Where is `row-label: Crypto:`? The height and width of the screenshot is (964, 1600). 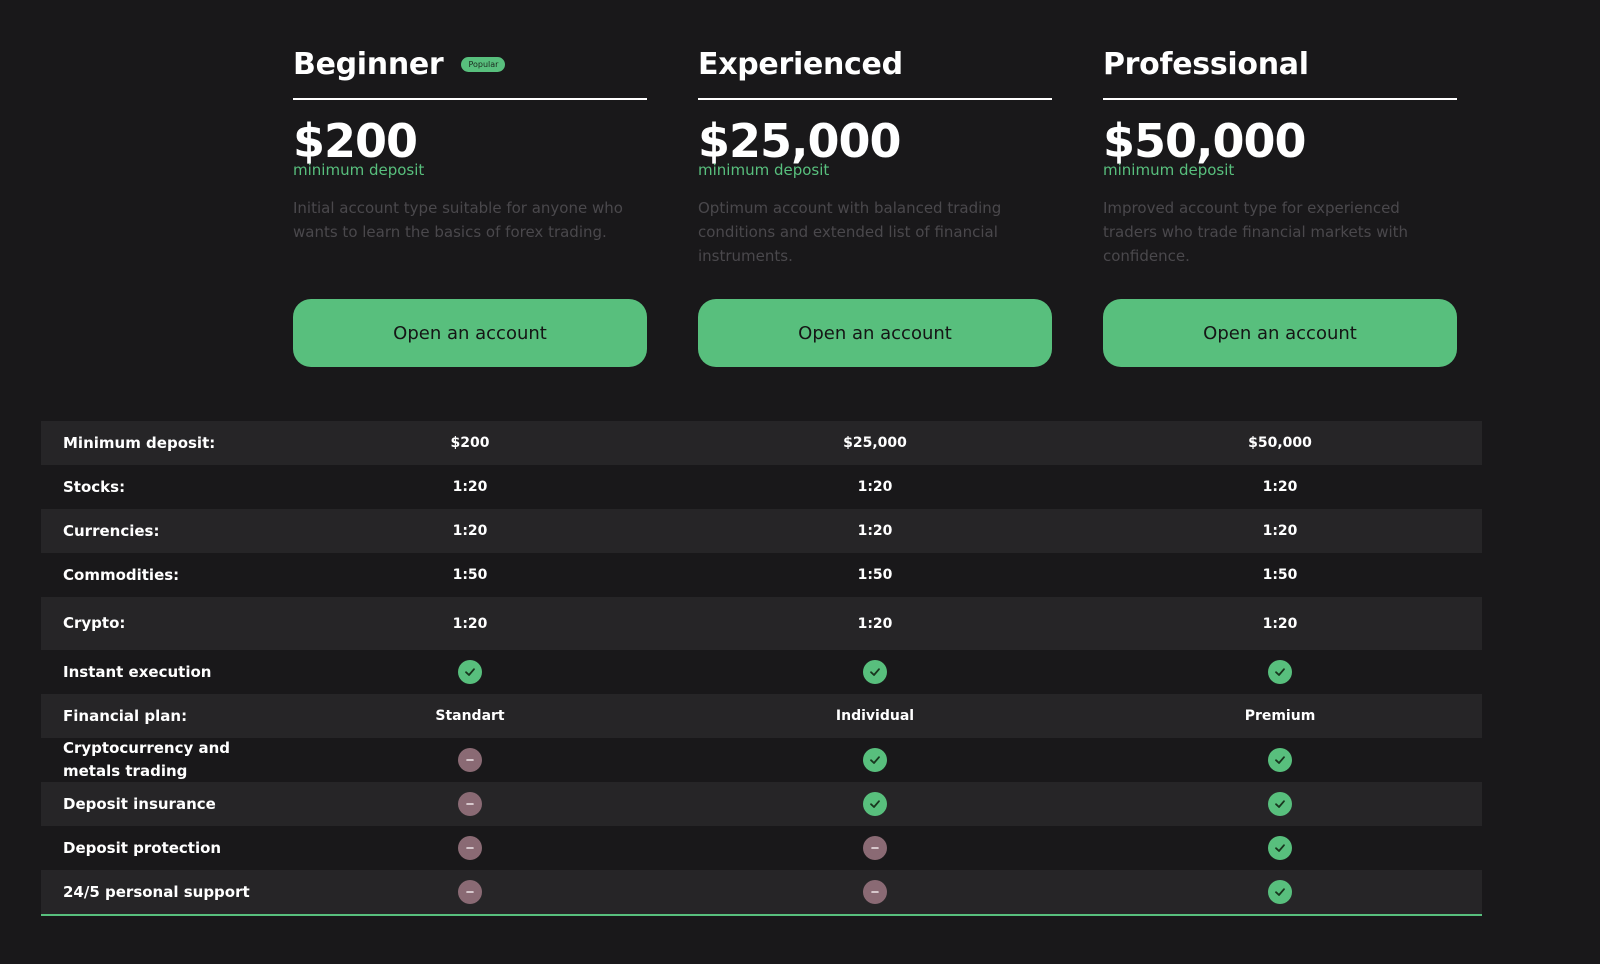
row-label: Crypto: is located at coordinates (94, 623).